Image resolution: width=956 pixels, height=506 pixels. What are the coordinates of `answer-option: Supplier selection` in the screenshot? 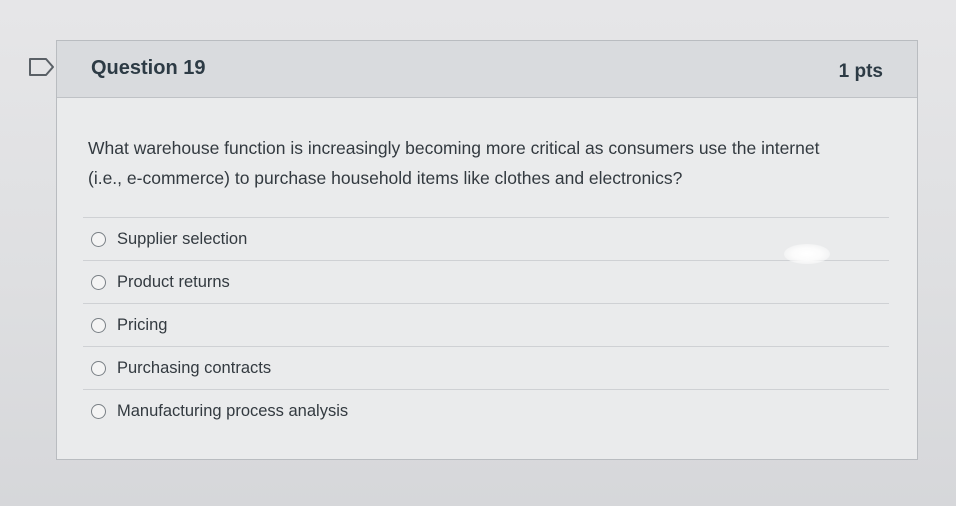 It's located at (486, 238).